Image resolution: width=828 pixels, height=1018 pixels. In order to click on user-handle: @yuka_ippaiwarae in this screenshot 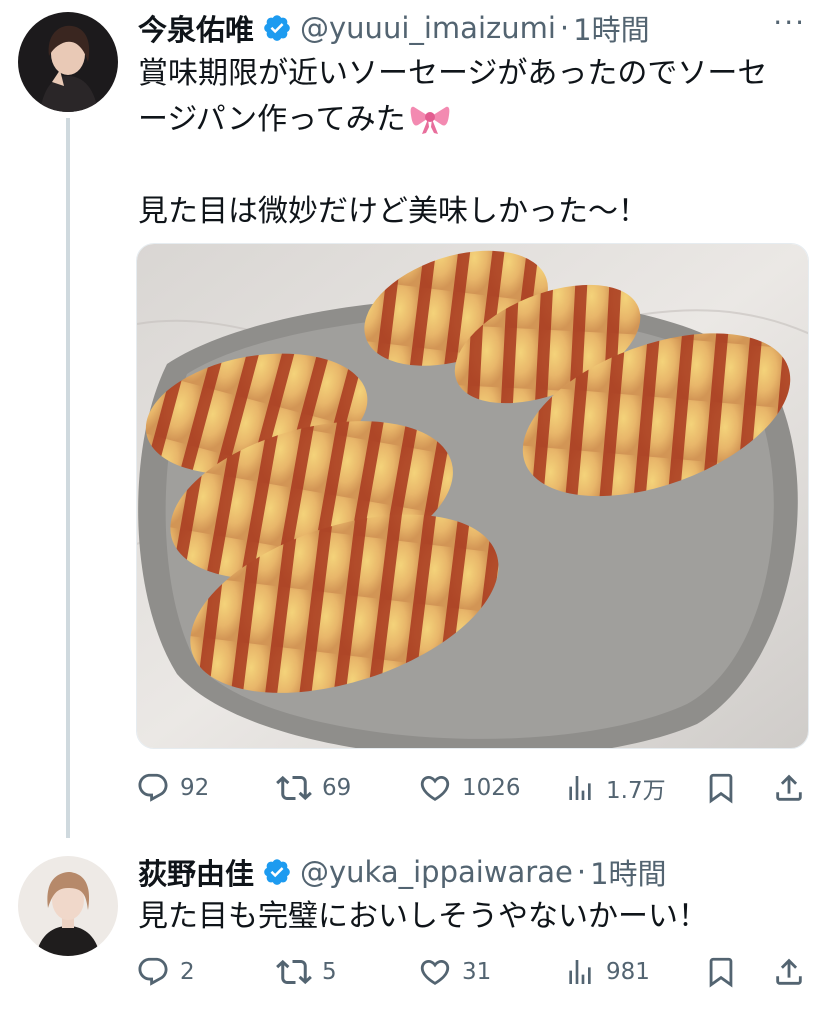, I will do `click(436, 872)`.